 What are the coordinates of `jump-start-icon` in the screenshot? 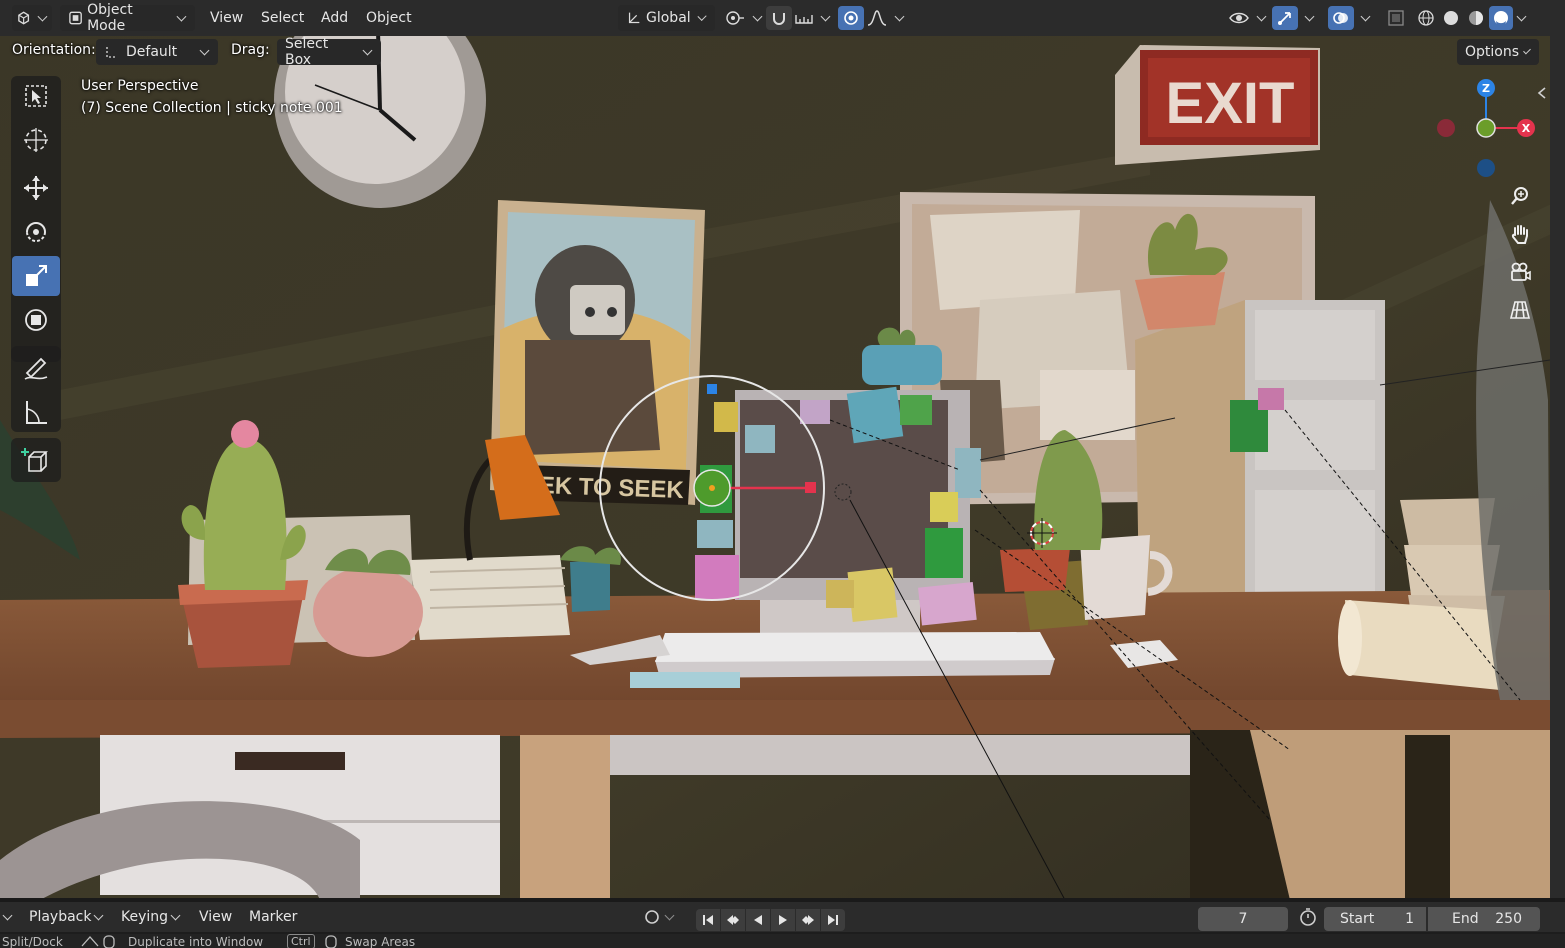 It's located at (708, 920).